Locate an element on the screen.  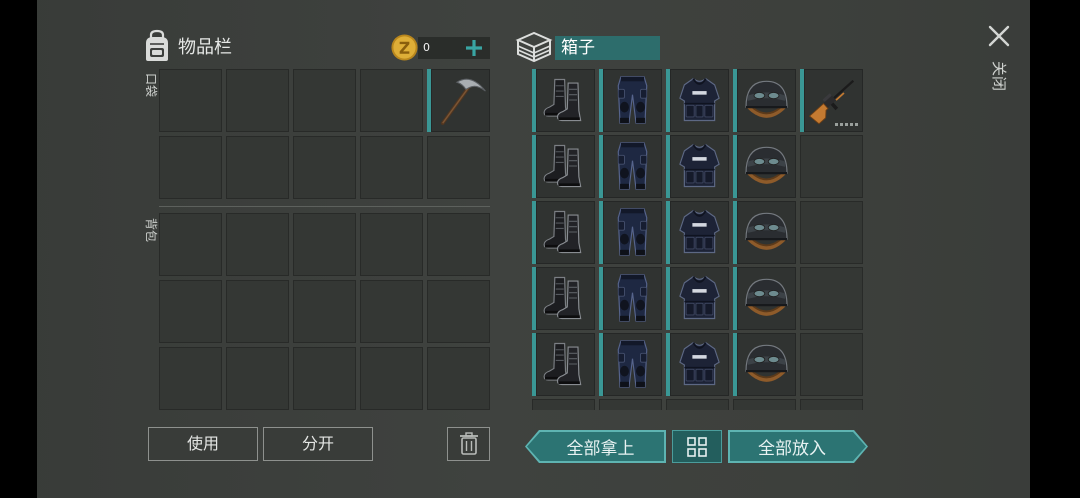
close-button is located at coordinates (999, 36).